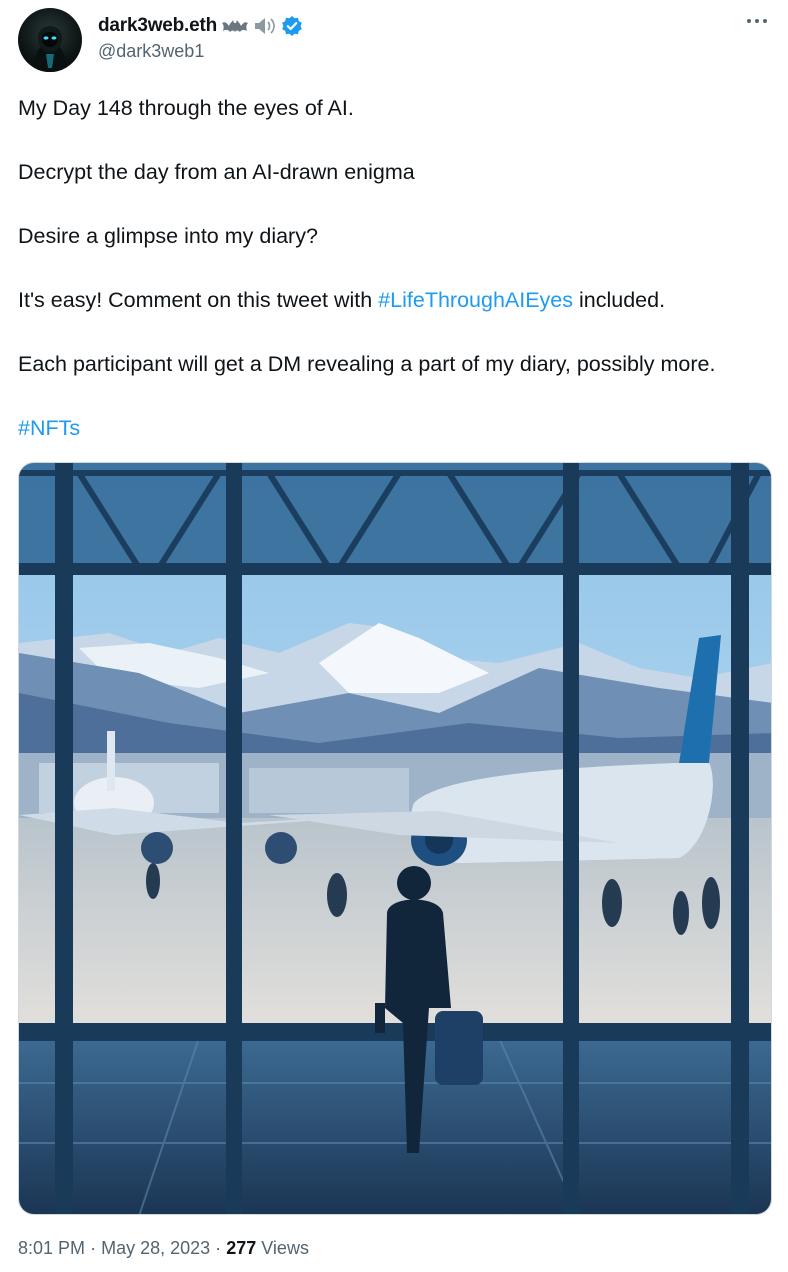 The height and width of the screenshot is (1272, 788). Describe the element at coordinates (186, 108) in the screenshot. I see `tweet-paragraph: My Day 148 through the eyes of AI.` at that location.